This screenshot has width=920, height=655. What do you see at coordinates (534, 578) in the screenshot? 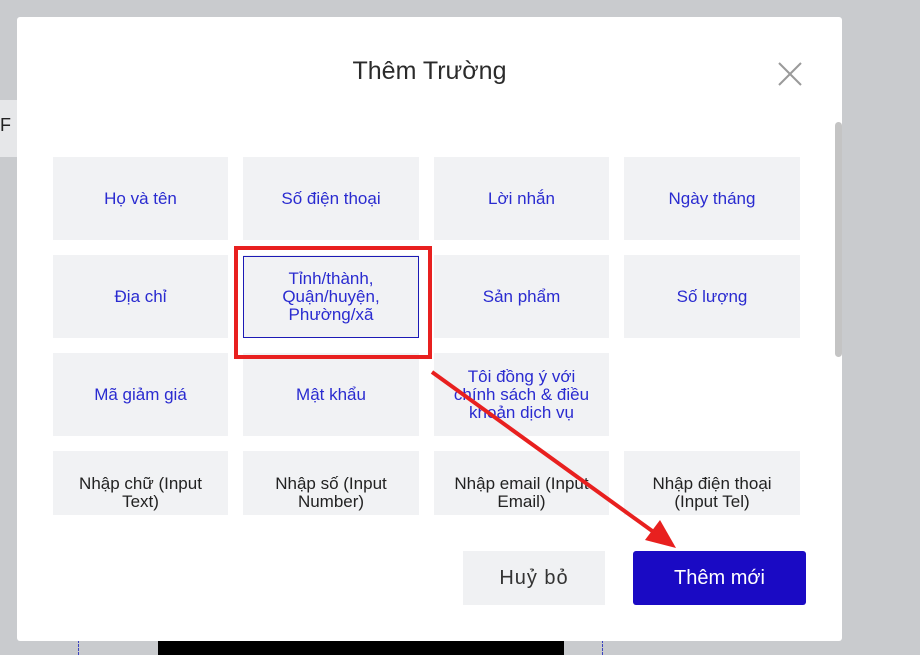
I see `cancel-button: Huỷ bỏ` at bounding box center [534, 578].